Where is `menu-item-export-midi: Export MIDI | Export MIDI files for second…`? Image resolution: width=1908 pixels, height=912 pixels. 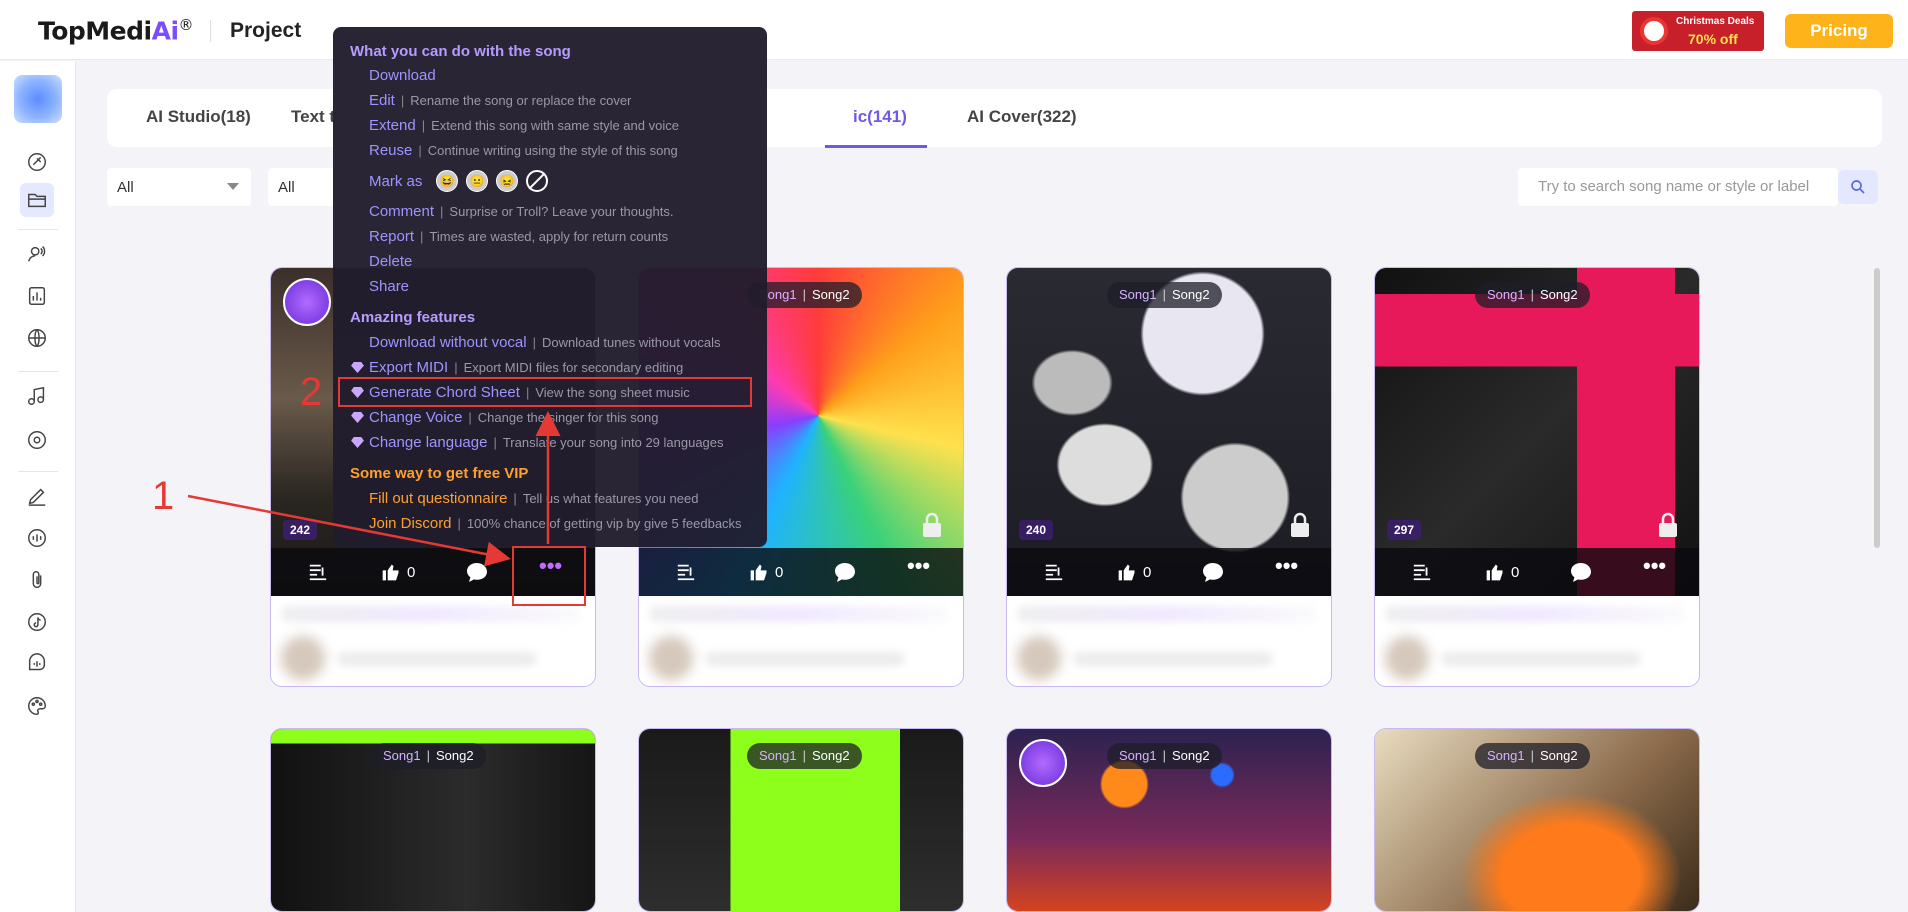 menu-item-export-midi: Export MIDI | Export MIDI files for second… is located at coordinates (526, 367).